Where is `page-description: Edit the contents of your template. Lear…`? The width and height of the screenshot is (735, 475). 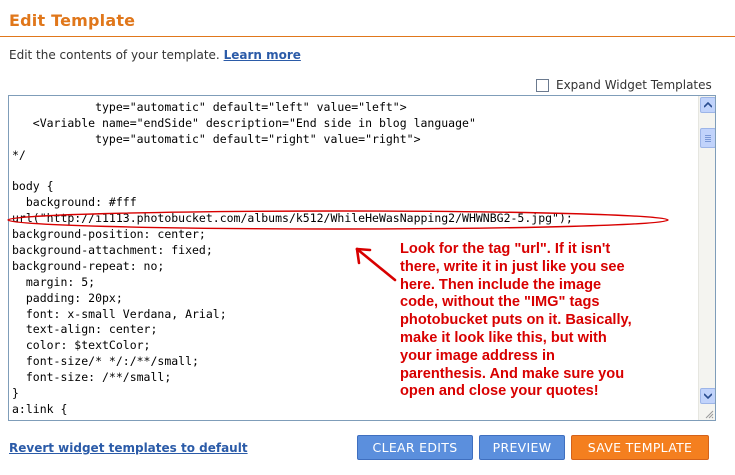
page-description: Edit the contents of your template. Lear… is located at coordinates (155, 55).